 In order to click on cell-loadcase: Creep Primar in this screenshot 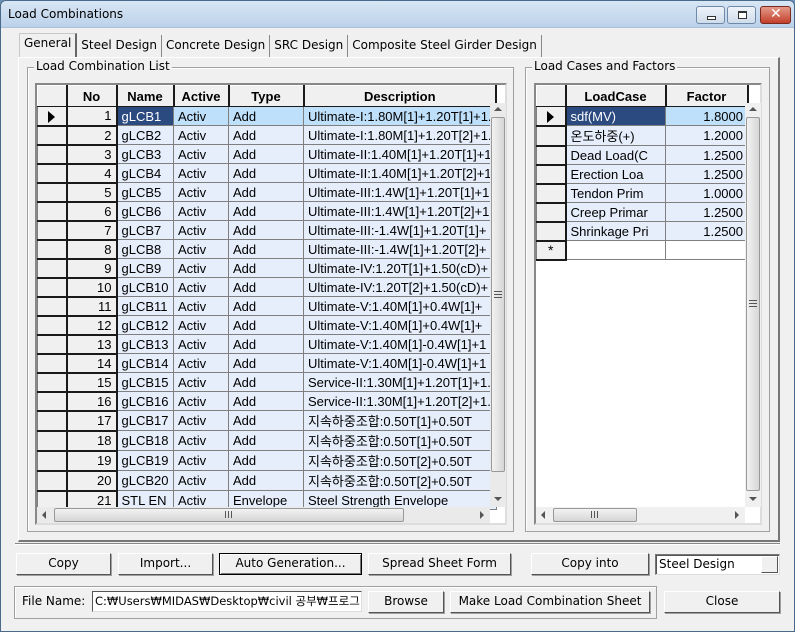, I will do `click(615, 212)`.